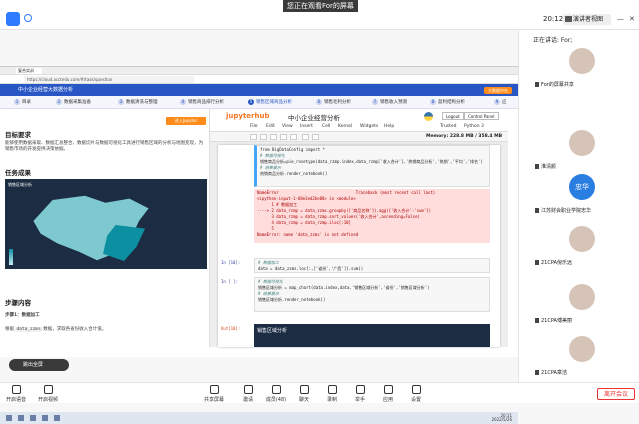 This screenshot has height=424, width=639. Describe the element at coordinates (29, 71) in the screenshot. I see `browser-tab: 复合实训` at that location.